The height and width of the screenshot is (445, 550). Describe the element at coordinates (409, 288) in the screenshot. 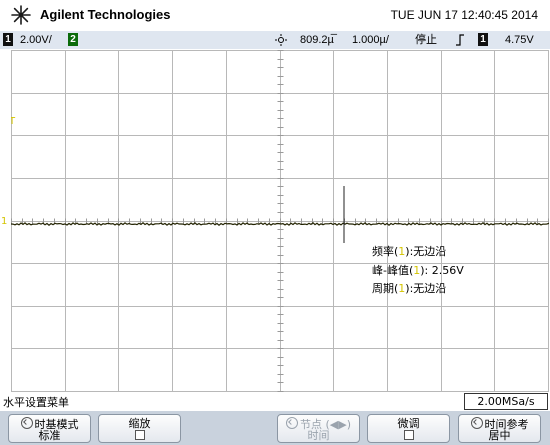

I see `measurement-period: 周期(1):无边沿` at that location.